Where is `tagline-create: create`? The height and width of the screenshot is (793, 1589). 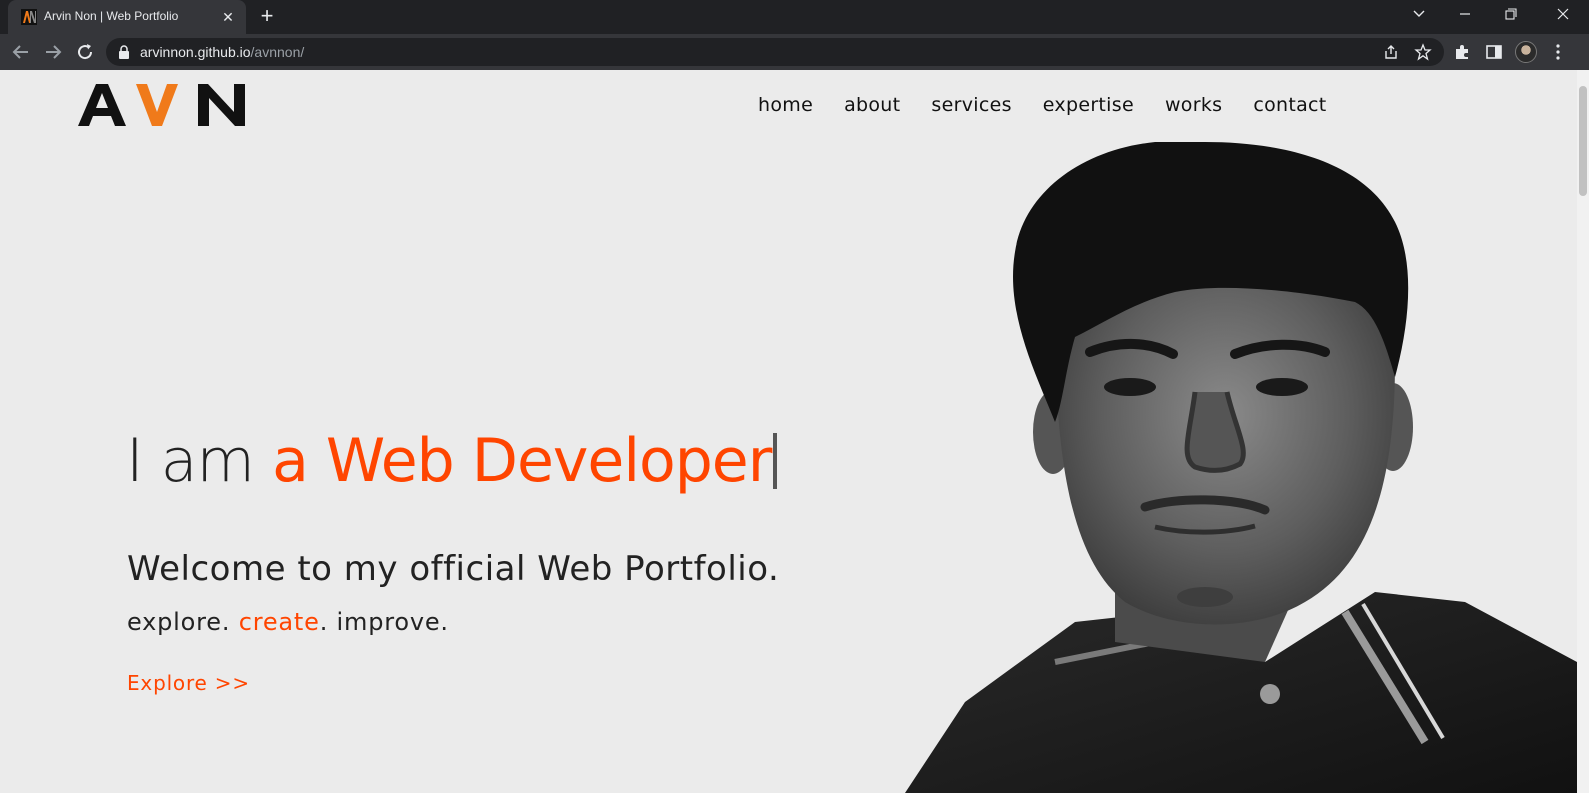
tagline-create: create is located at coordinates (279, 622).